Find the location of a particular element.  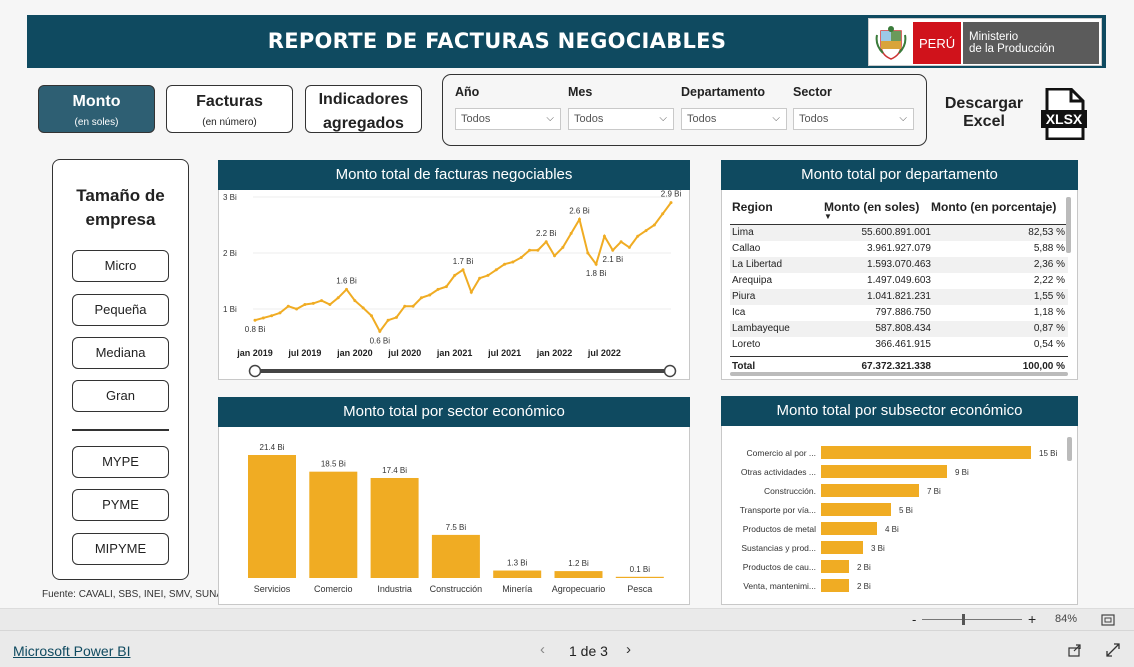

table-row: Ica 797.886.750 1,18 % is located at coordinates (899, 313).